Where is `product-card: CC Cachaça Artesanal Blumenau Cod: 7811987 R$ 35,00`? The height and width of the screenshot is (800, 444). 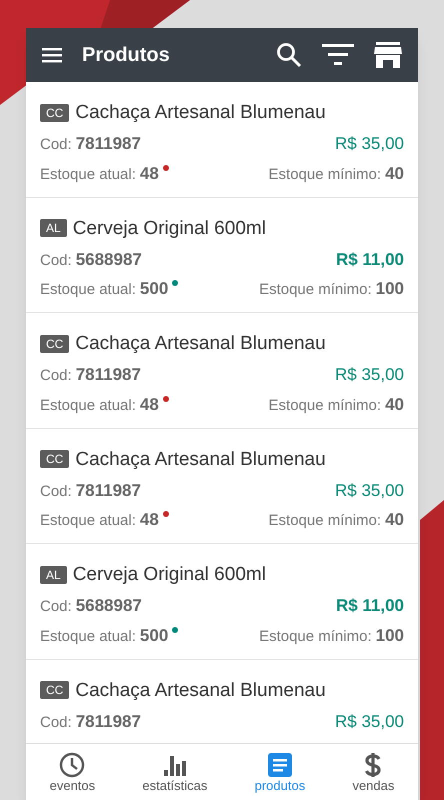 product-card: CC Cachaça Artesanal Blumenau Cod: 7811987 R$ 35,00 is located at coordinates (222, 700).